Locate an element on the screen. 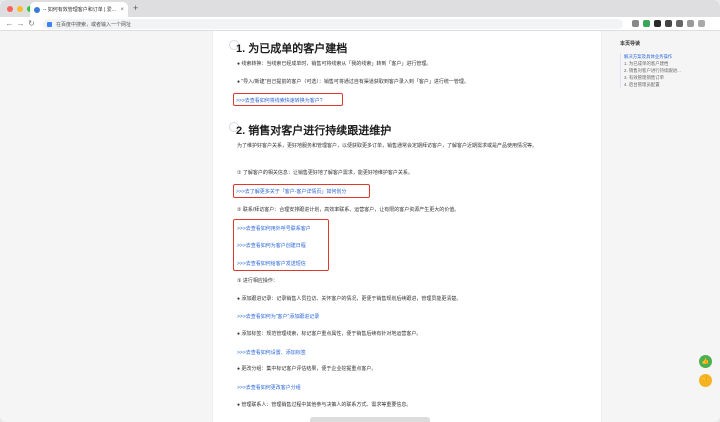 This screenshot has width=720, height=422. section1-title: 1. 为已成单的客户建档 is located at coordinates (292, 49).